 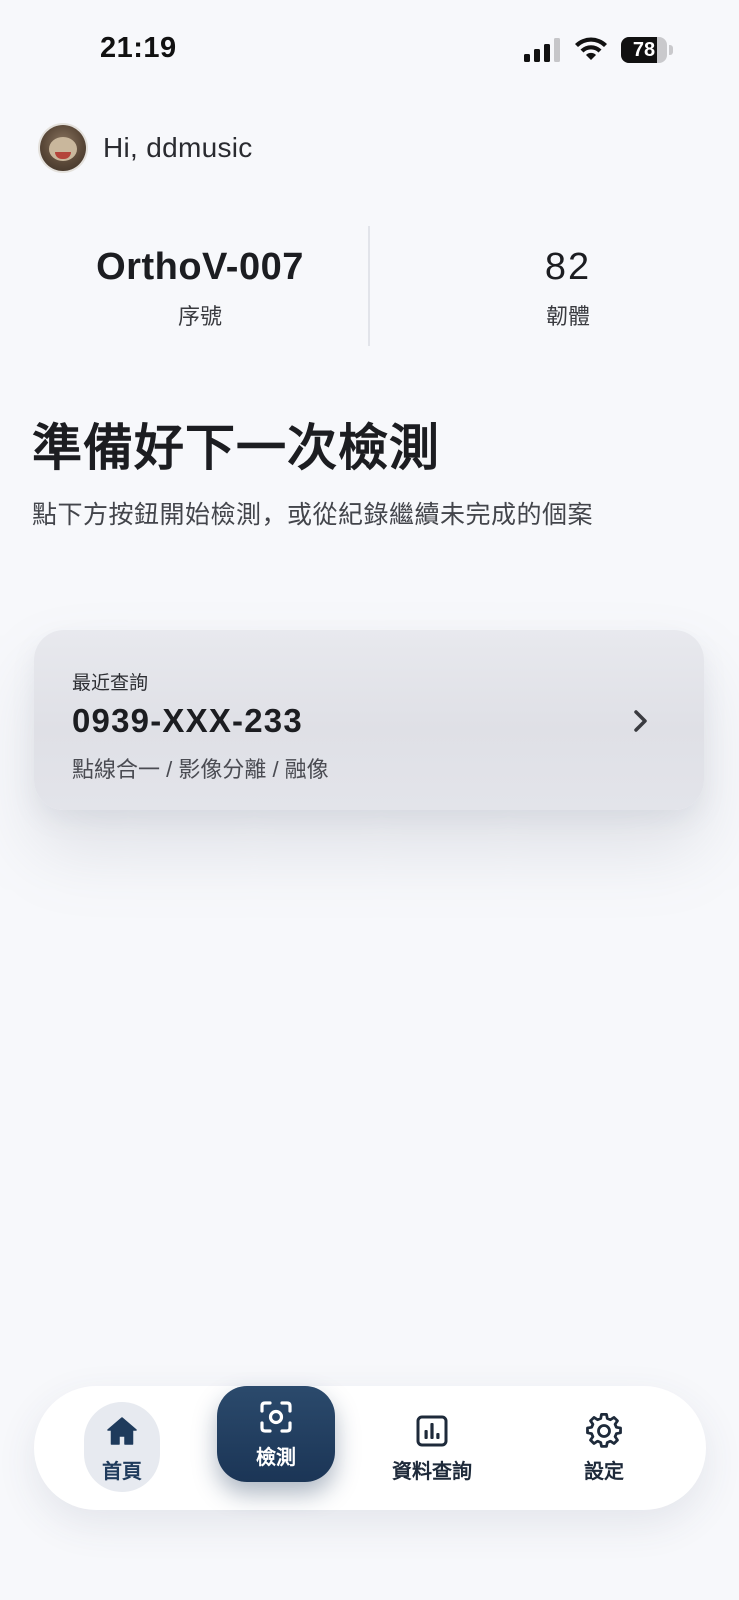 What do you see at coordinates (370, 1448) in the screenshot?
I see `tab-bar: 首頁 檢測 資料查詢 設定` at bounding box center [370, 1448].